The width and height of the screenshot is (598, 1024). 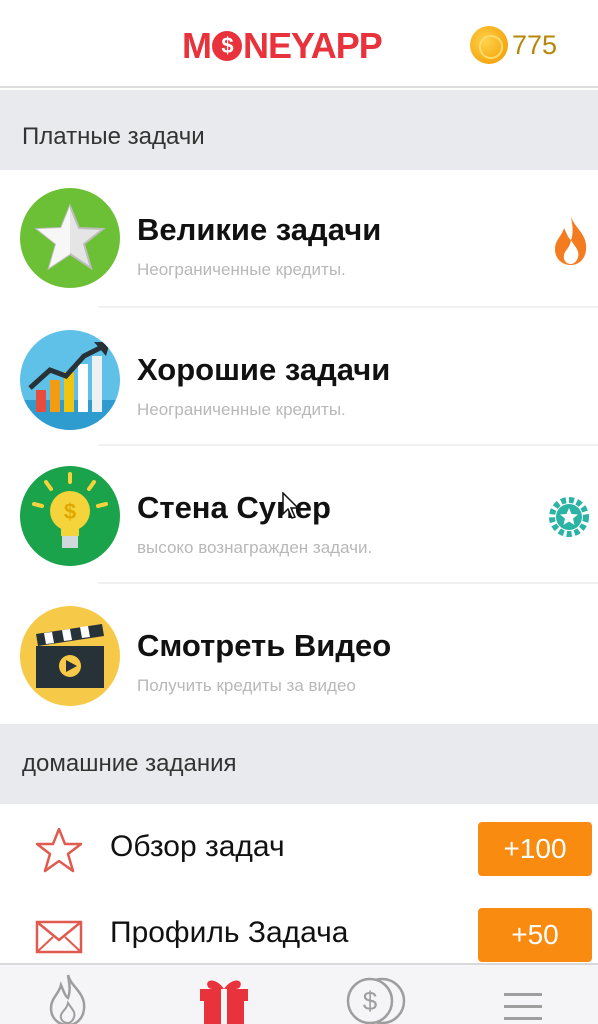 I want to click on task-great: Великие задачи Неограниченные кредиты., so click(x=299, y=239).